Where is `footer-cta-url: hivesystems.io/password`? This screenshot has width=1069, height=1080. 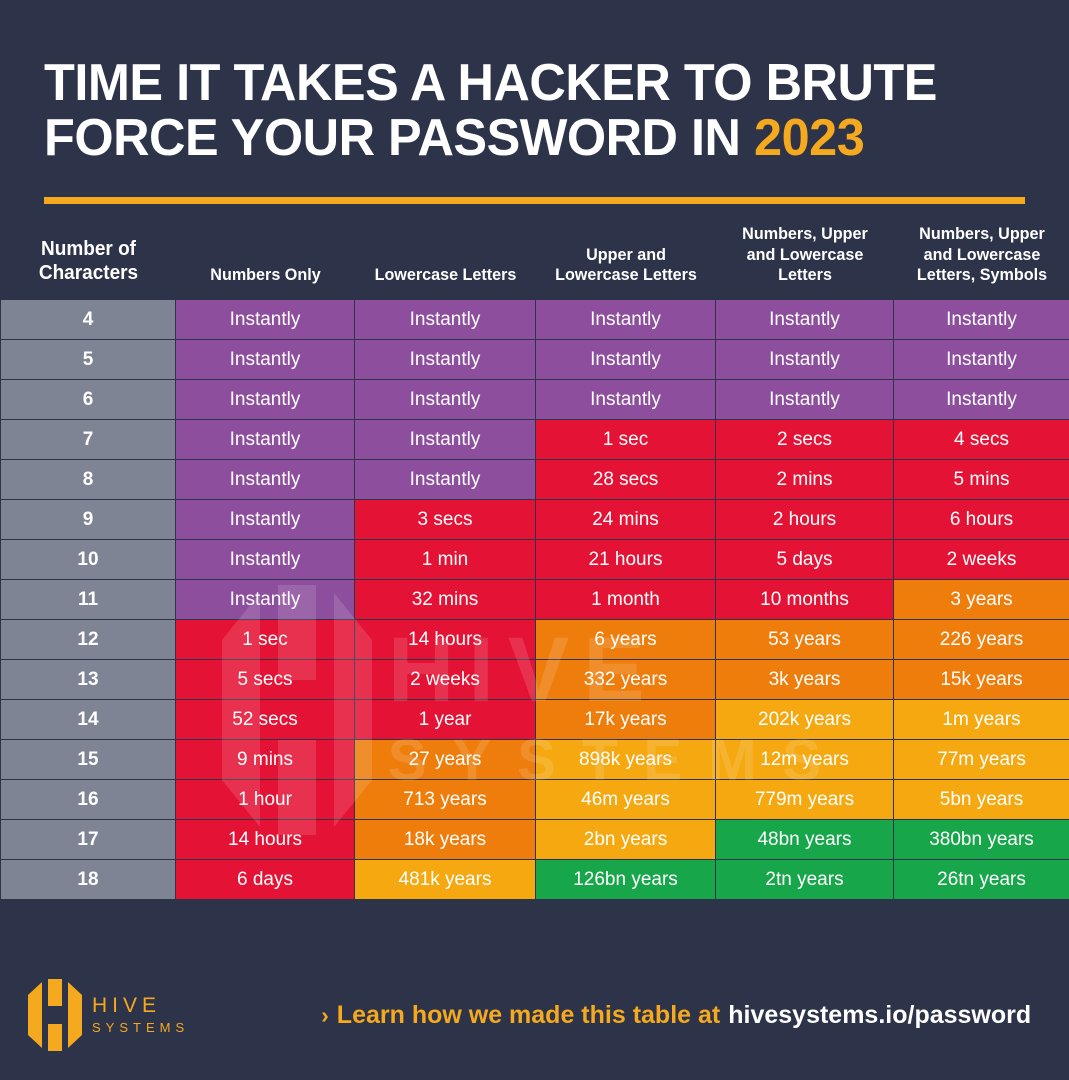 footer-cta-url: hivesystems.io/password is located at coordinates (879, 1015).